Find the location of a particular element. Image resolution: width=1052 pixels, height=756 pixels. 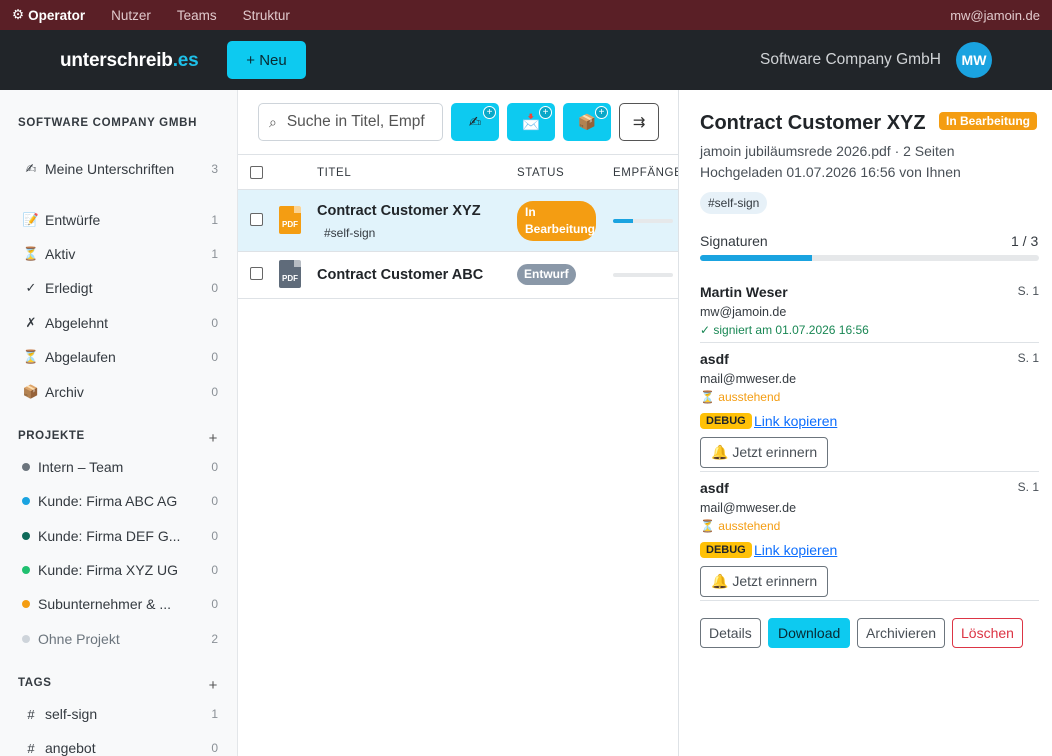

table-header: TITEL STATUS EMPFÄNGE is located at coordinates (458, 172).